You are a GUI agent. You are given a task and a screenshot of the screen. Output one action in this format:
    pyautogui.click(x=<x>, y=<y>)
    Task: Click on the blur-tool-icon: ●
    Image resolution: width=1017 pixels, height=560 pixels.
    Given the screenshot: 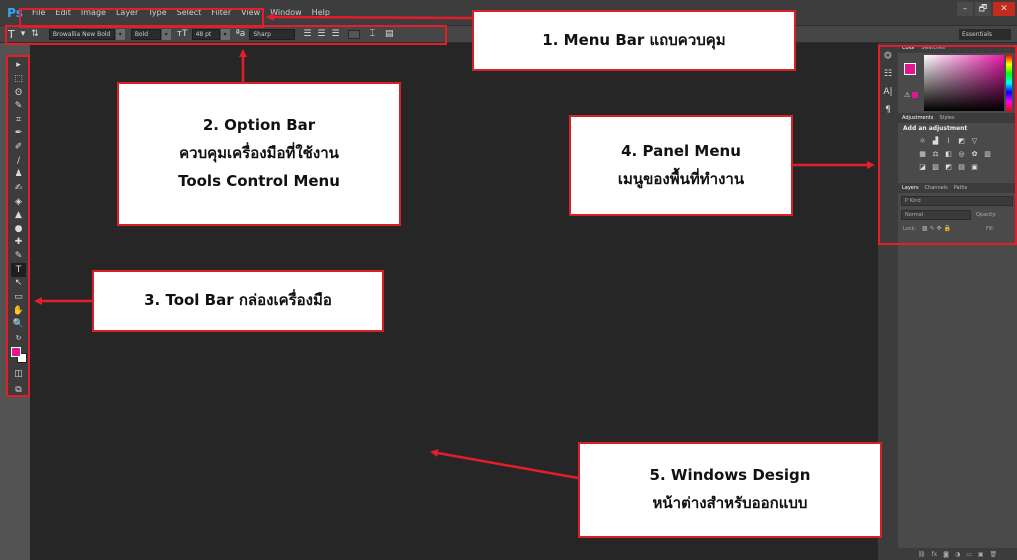 What is the action you would take?
    pyautogui.click(x=18, y=230)
    